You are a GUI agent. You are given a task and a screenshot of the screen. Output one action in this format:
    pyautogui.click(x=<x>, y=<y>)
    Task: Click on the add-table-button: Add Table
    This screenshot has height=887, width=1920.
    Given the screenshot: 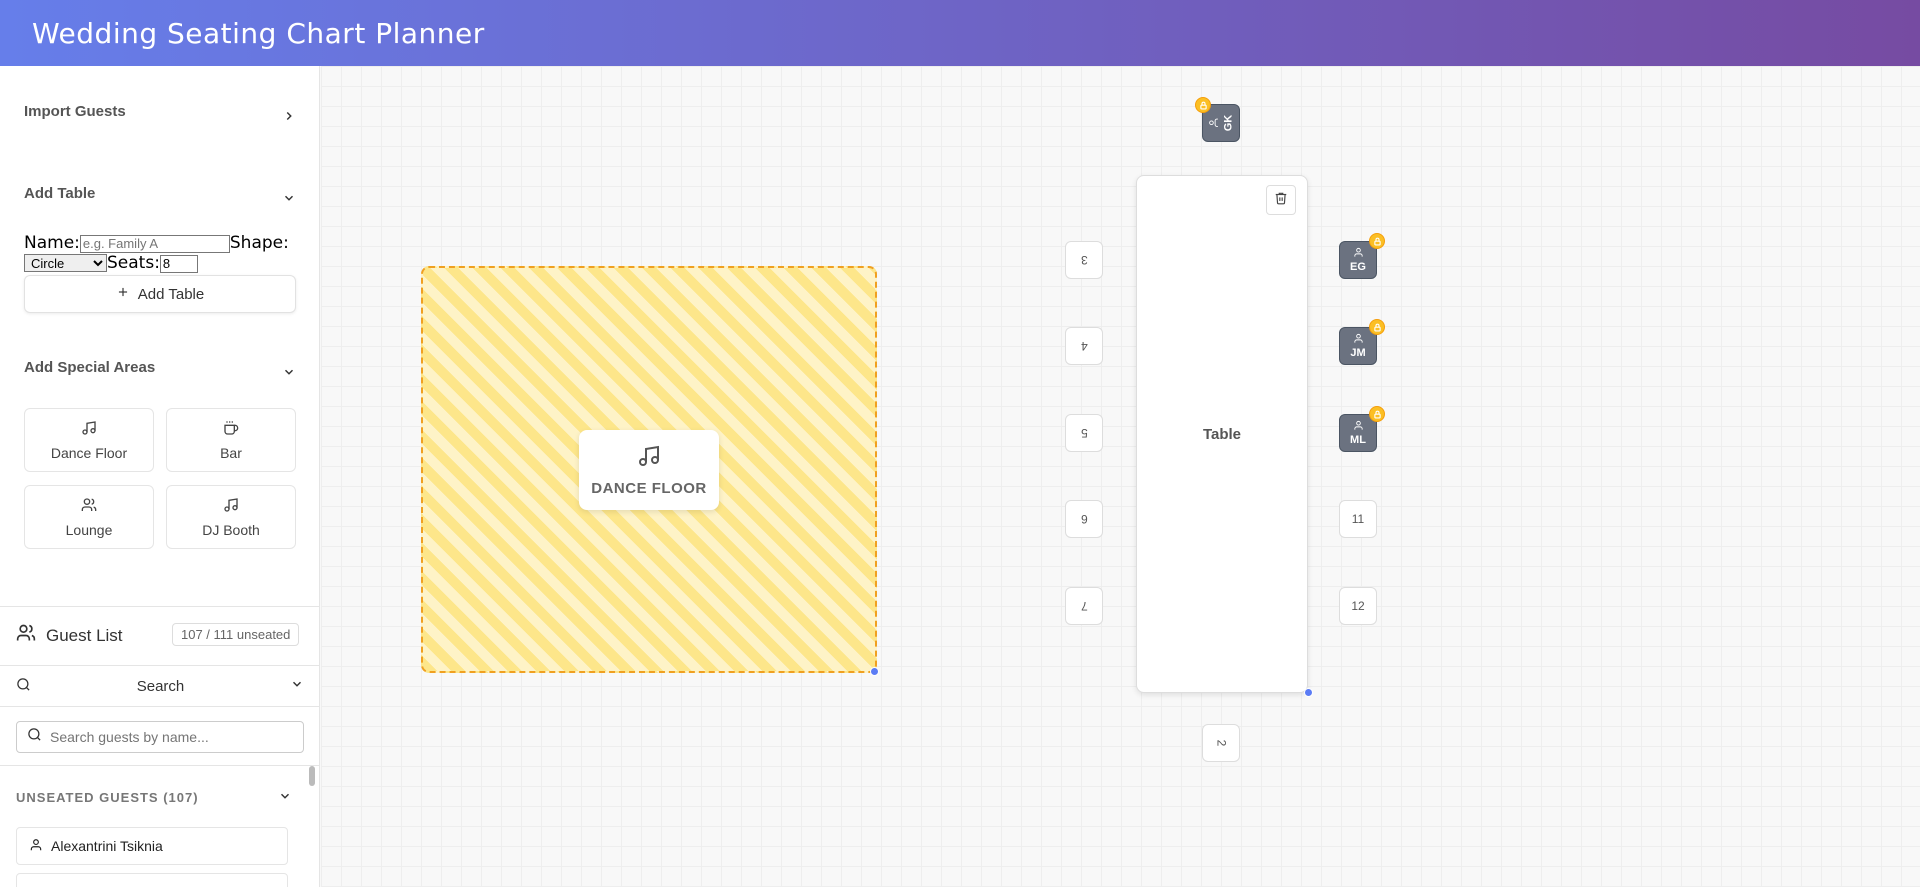 What is the action you would take?
    pyautogui.click(x=160, y=294)
    